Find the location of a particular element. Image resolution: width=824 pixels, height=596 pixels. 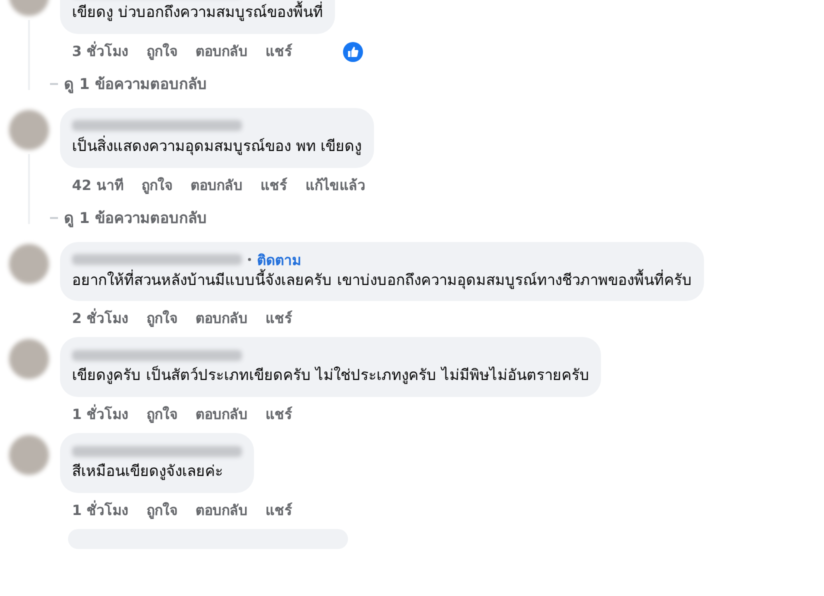

like-reaction-icon is located at coordinates (352, 52).